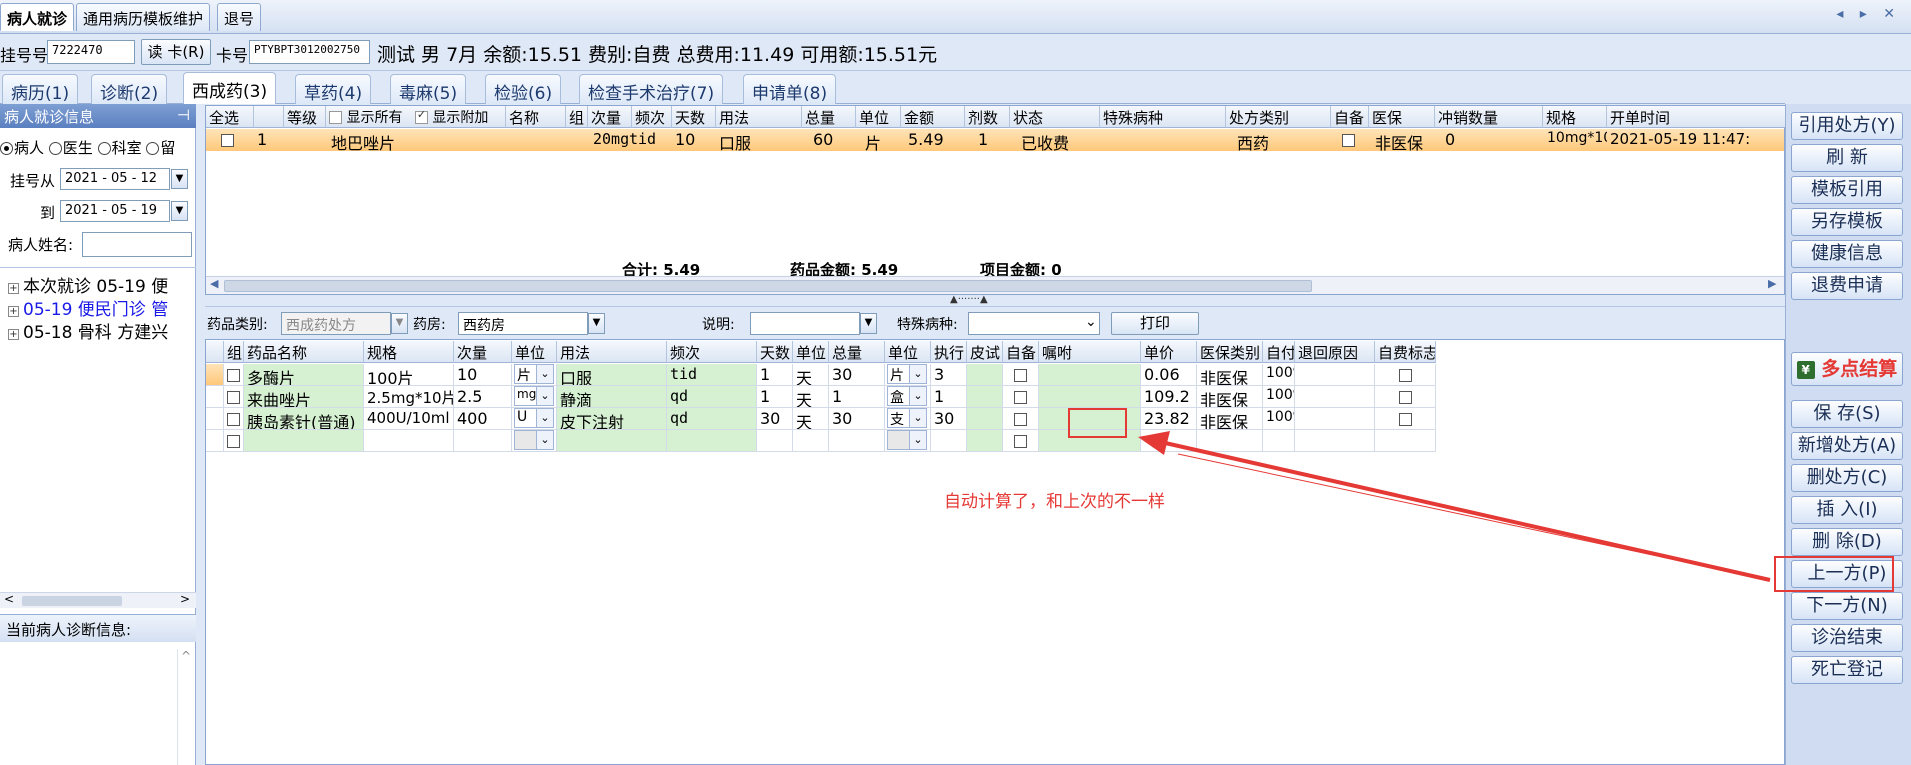 This screenshot has width=1911, height=765. What do you see at coordinates (483, 375) in the screenshot?
I see `dose: 10` at bounding box center [483, 375].